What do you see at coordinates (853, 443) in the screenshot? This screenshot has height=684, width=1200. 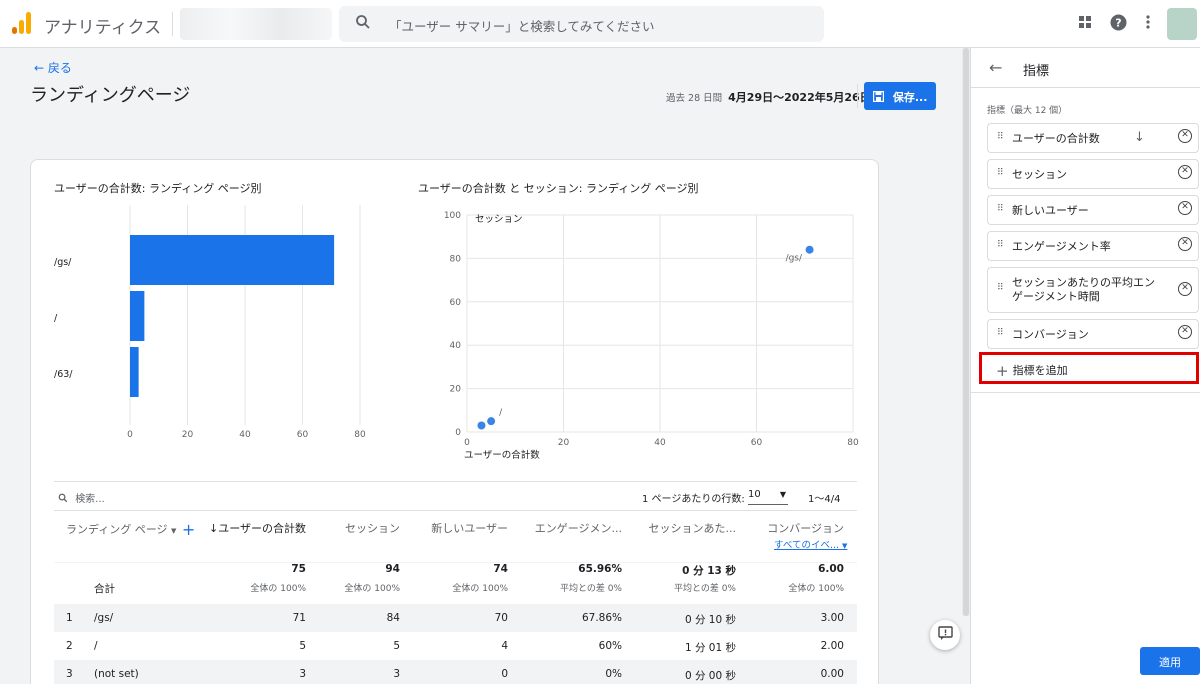 I see `x-tick-label: 80` at bounding box center [853, 443].